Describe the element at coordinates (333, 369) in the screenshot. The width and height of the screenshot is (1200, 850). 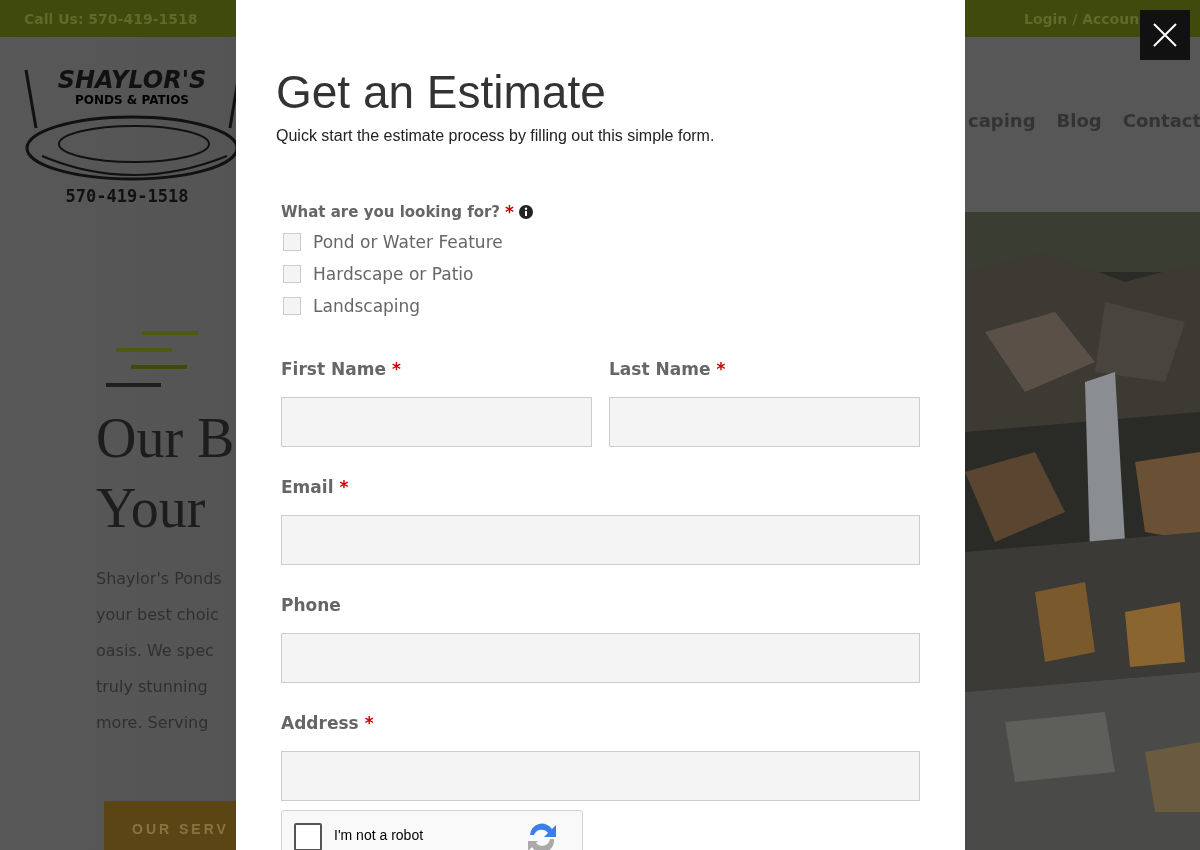
I see `field-label: First Name` at that location.